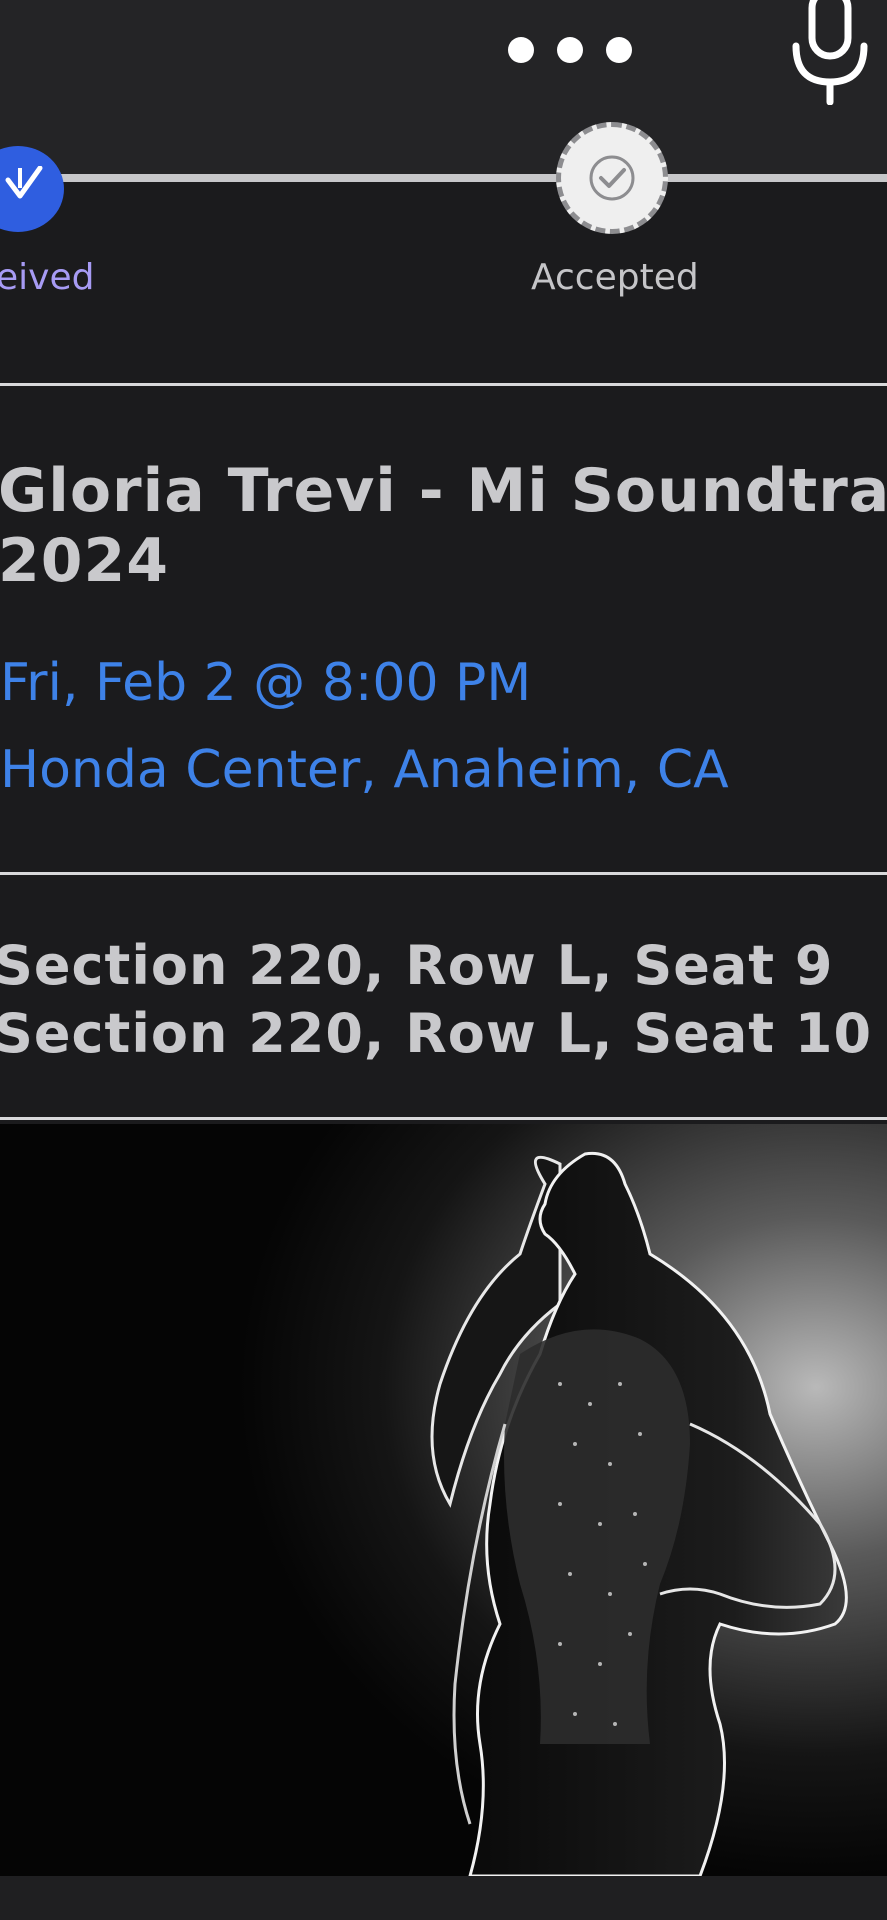  Describe the element at coordinates (364, 770) in the screenshot. I see `event-venue: Honda Center, Anaheim, CA` at that location.